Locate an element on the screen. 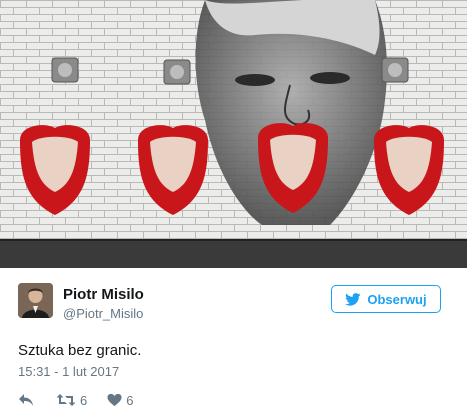 The height and width of the screenshot is (410, 467). reply-button is located at coordinates (26, 400).